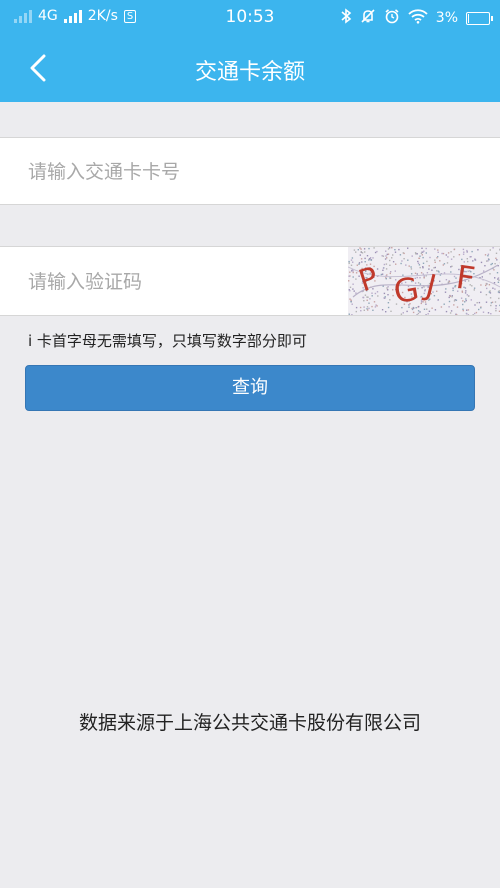  I want to click on battery-percent: 3%, so click(446, 18).